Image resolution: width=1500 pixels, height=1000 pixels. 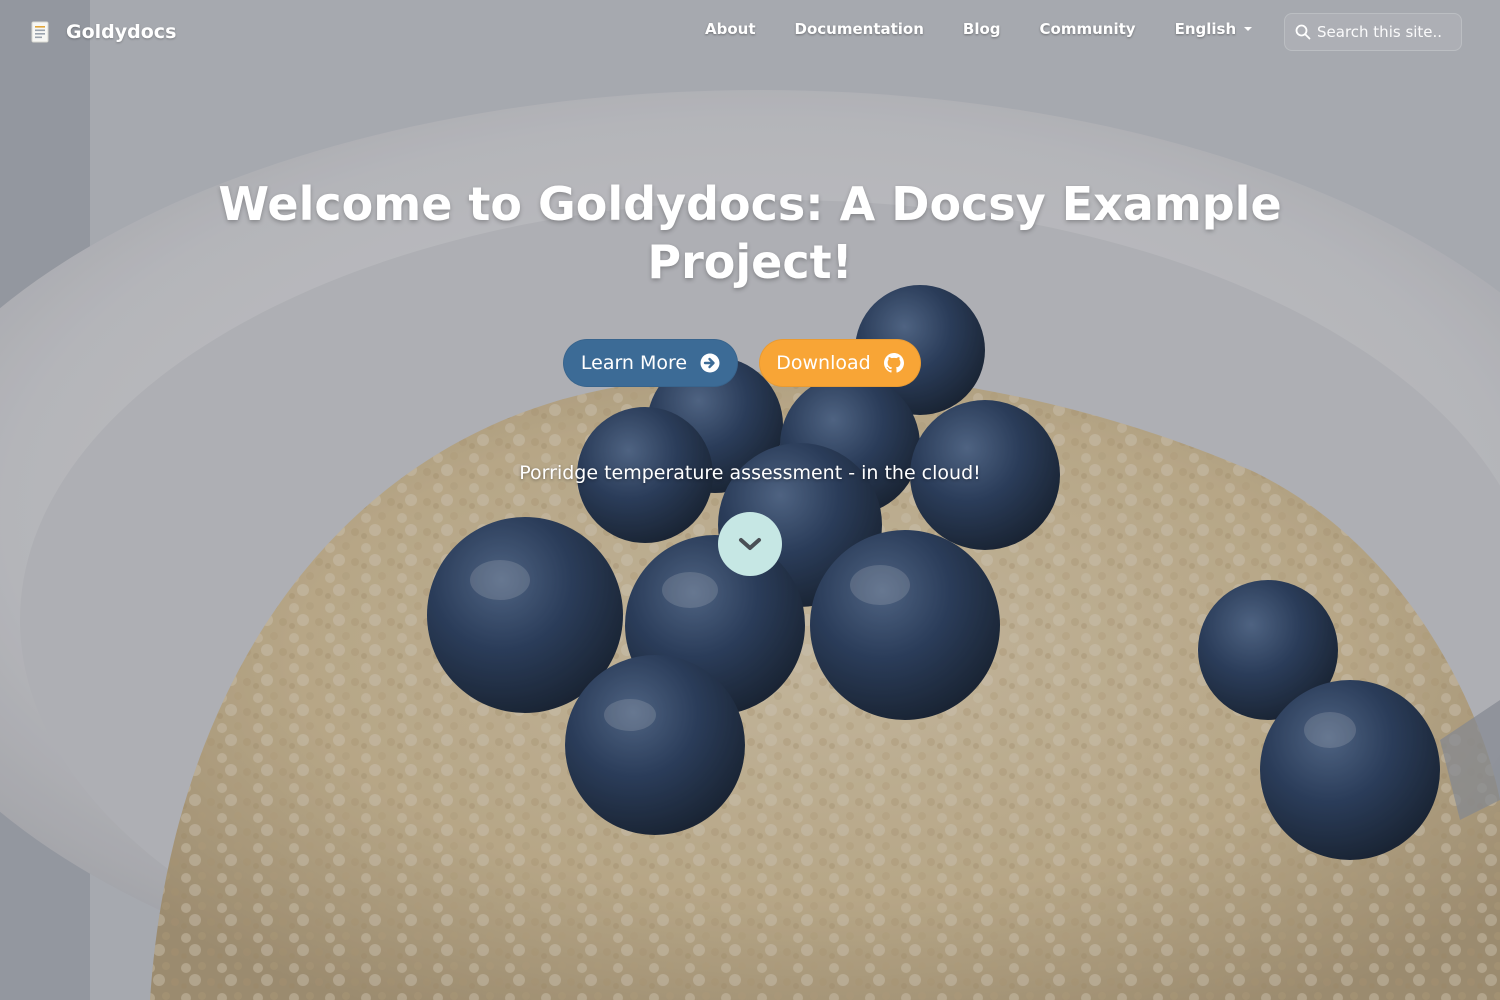 I want to click on language-dropdown: English, so click(x=1214, y=29).